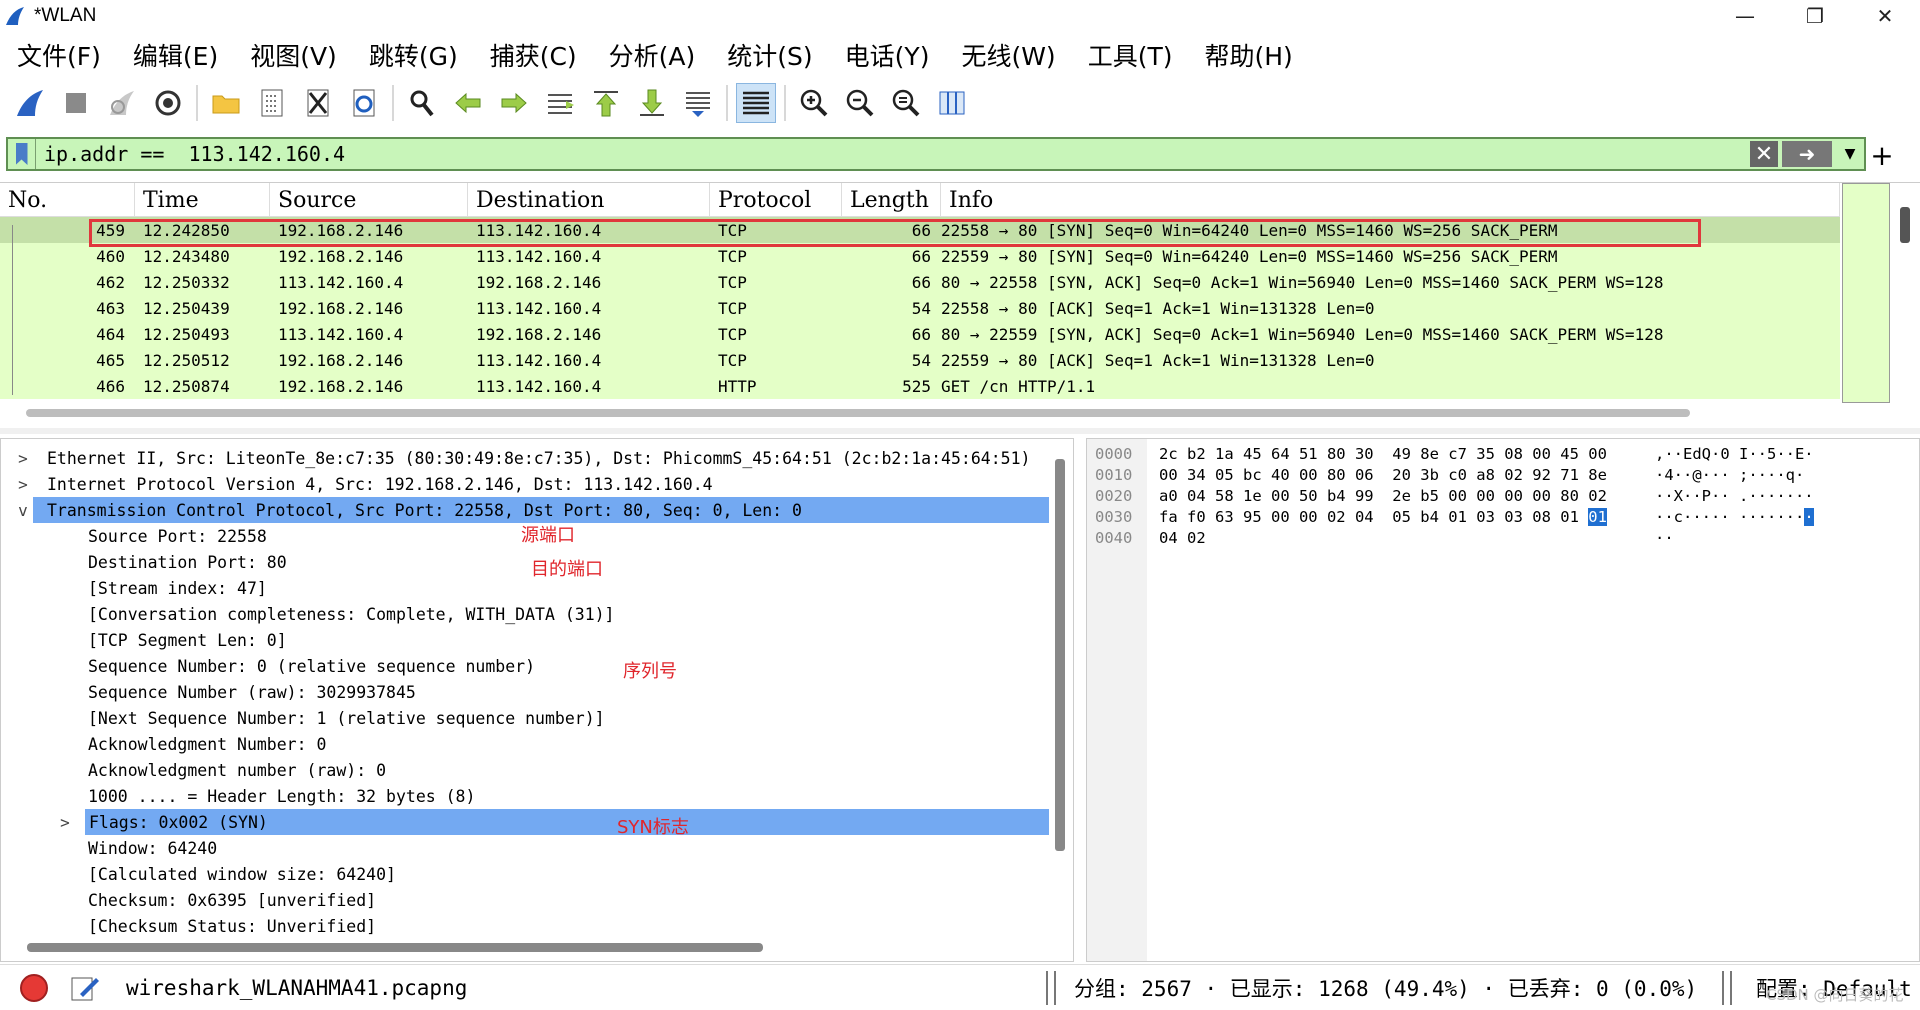 The height and width of the screenshot is (1010, 1920). What do you see at coordinates (232, 900) in the screenshot?
I see `tree-checksum: Checksum: 0x6395 [unverified]` at bounding box center [232, 900].